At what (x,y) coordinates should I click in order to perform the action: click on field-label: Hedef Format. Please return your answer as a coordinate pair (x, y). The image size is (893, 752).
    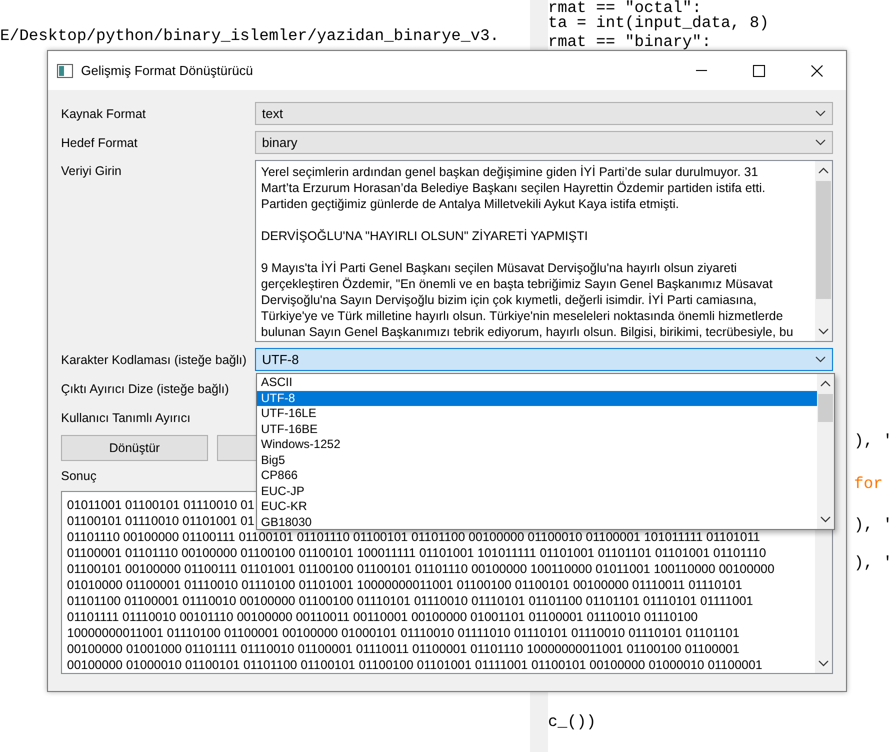
    Looking at the image, I should click on (99, 143).